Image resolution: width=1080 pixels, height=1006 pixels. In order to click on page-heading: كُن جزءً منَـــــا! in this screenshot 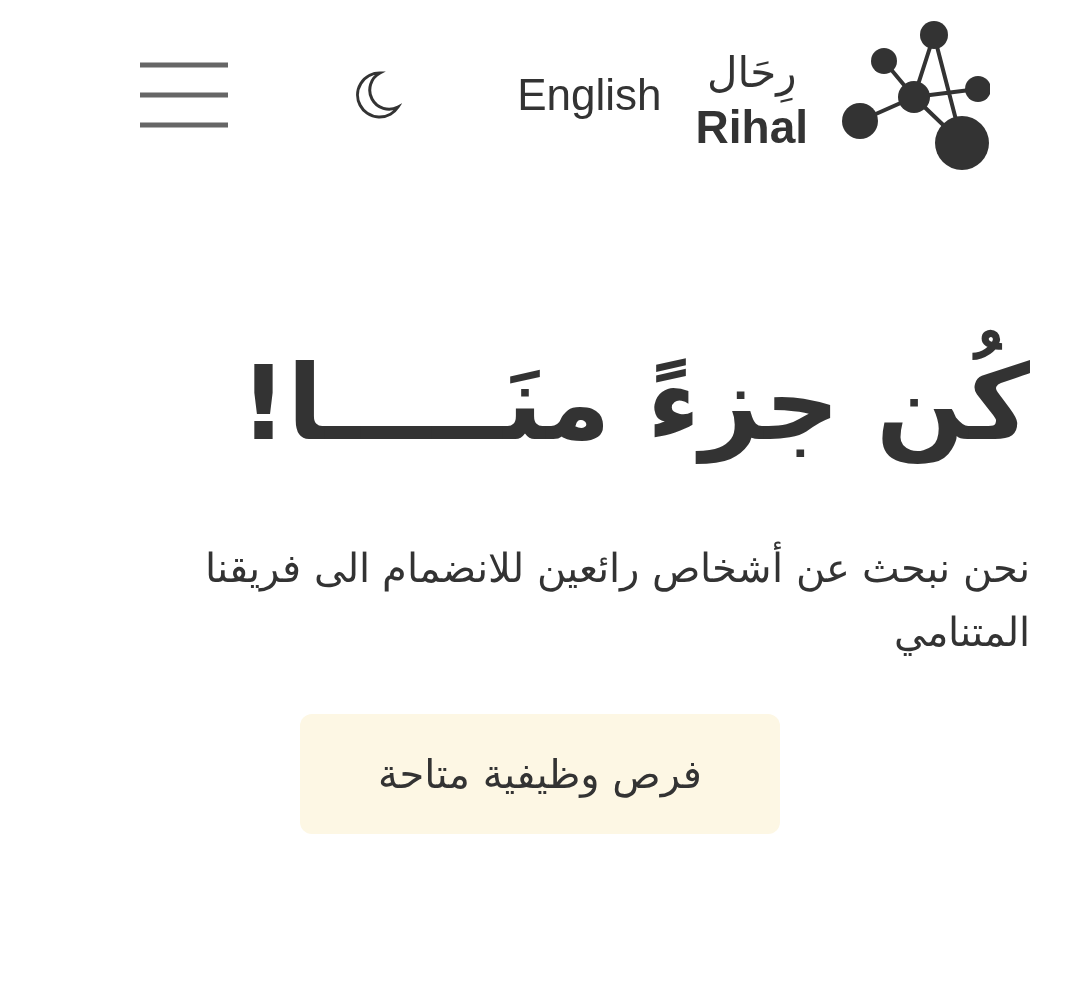, I will do `click(560, 403)`.